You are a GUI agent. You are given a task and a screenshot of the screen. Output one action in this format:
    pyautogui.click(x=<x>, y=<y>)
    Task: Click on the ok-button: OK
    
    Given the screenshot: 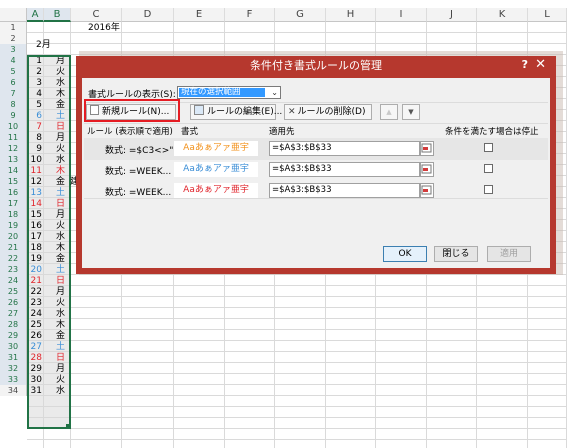 What is the action you would take?
    pyautogui.click(x=405, y=254)
    